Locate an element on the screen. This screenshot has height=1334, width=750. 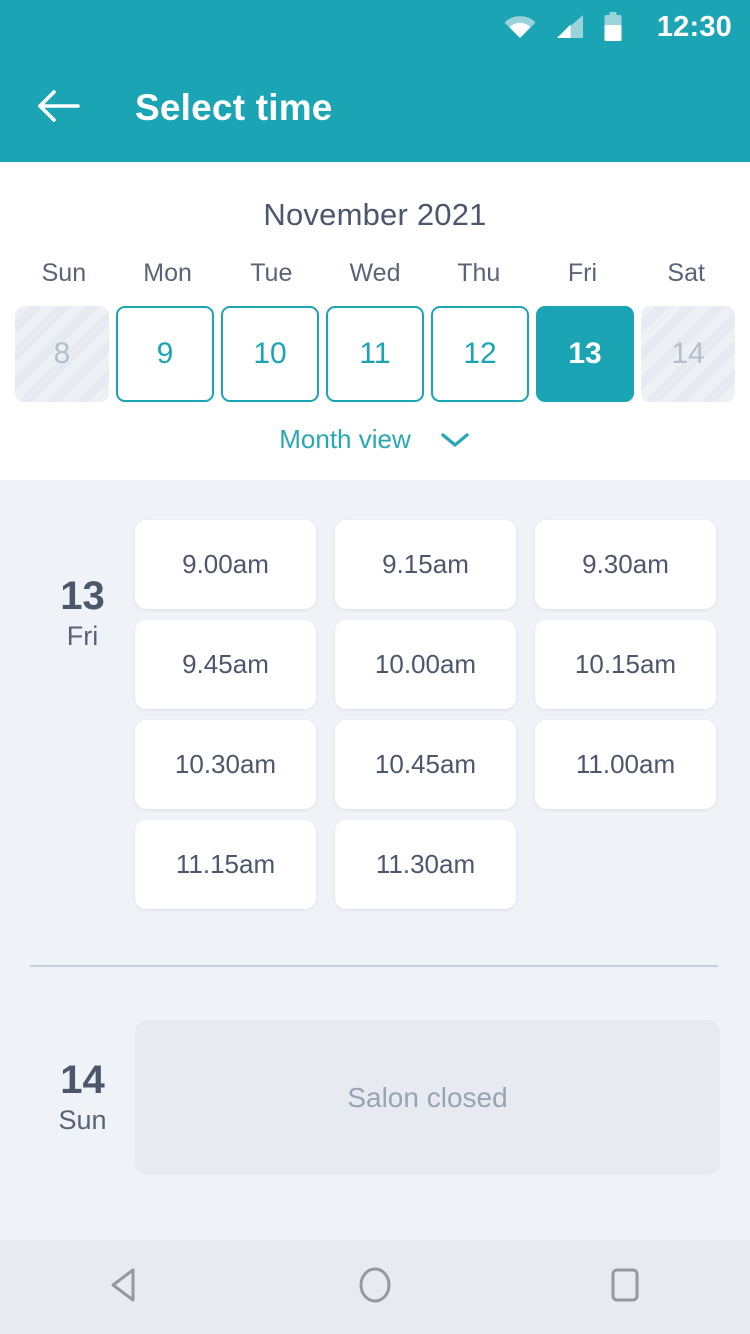
app-bar: Select time is located at coordinates (375, 108).